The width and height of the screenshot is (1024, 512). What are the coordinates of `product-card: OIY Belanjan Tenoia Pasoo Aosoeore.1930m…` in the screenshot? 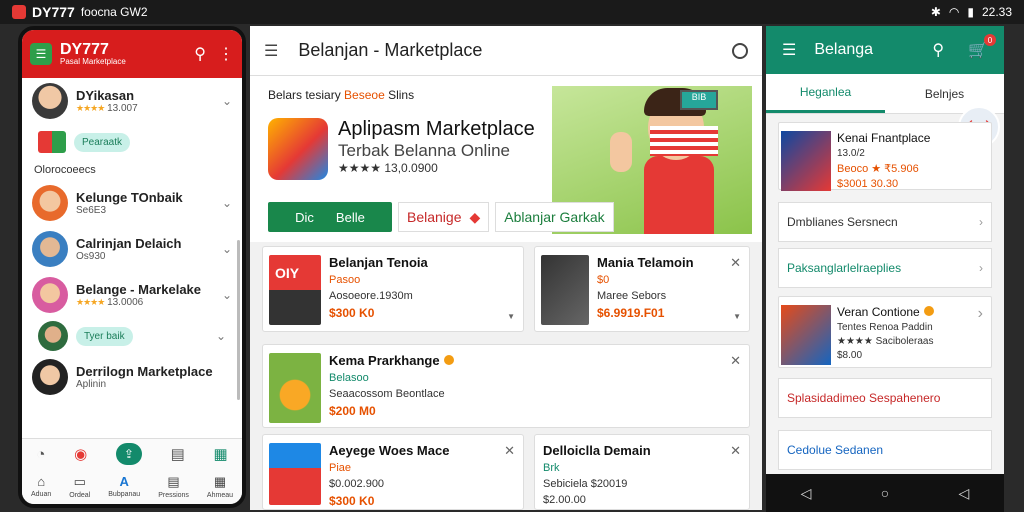 It's located at (393, 289).